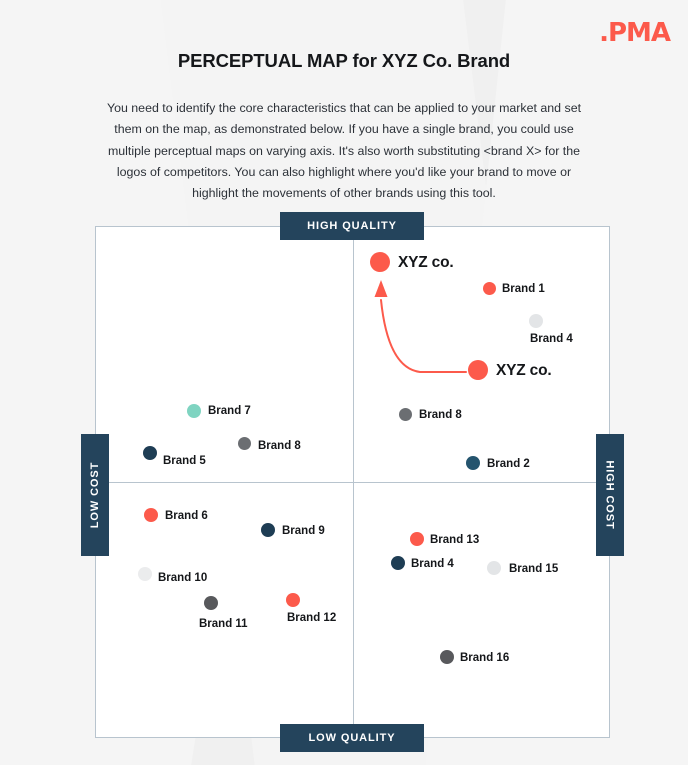  What do you see at coordinates (523, 289) in the screenshot?
I see `data-point-label: Brand 1` at bounding box center [523, 289].